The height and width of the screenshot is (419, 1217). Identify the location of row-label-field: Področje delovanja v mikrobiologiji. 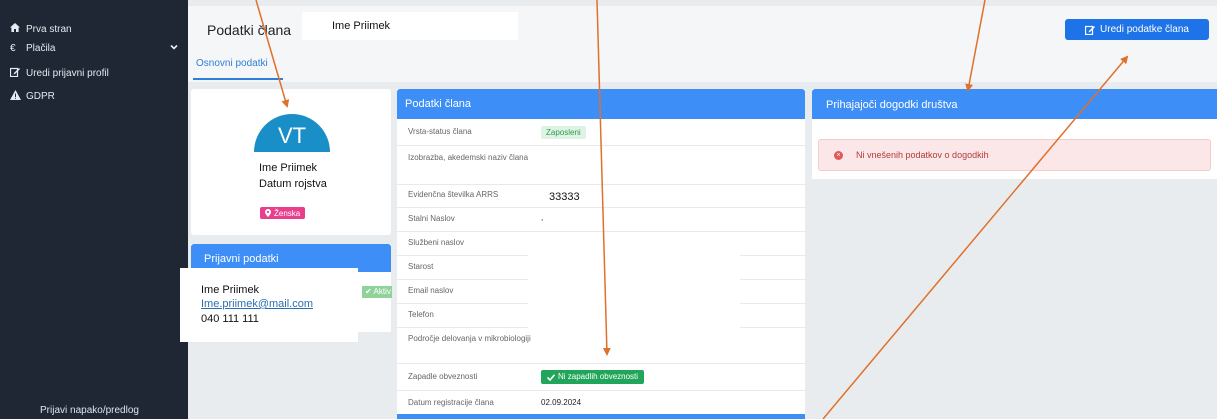
(469, 338).